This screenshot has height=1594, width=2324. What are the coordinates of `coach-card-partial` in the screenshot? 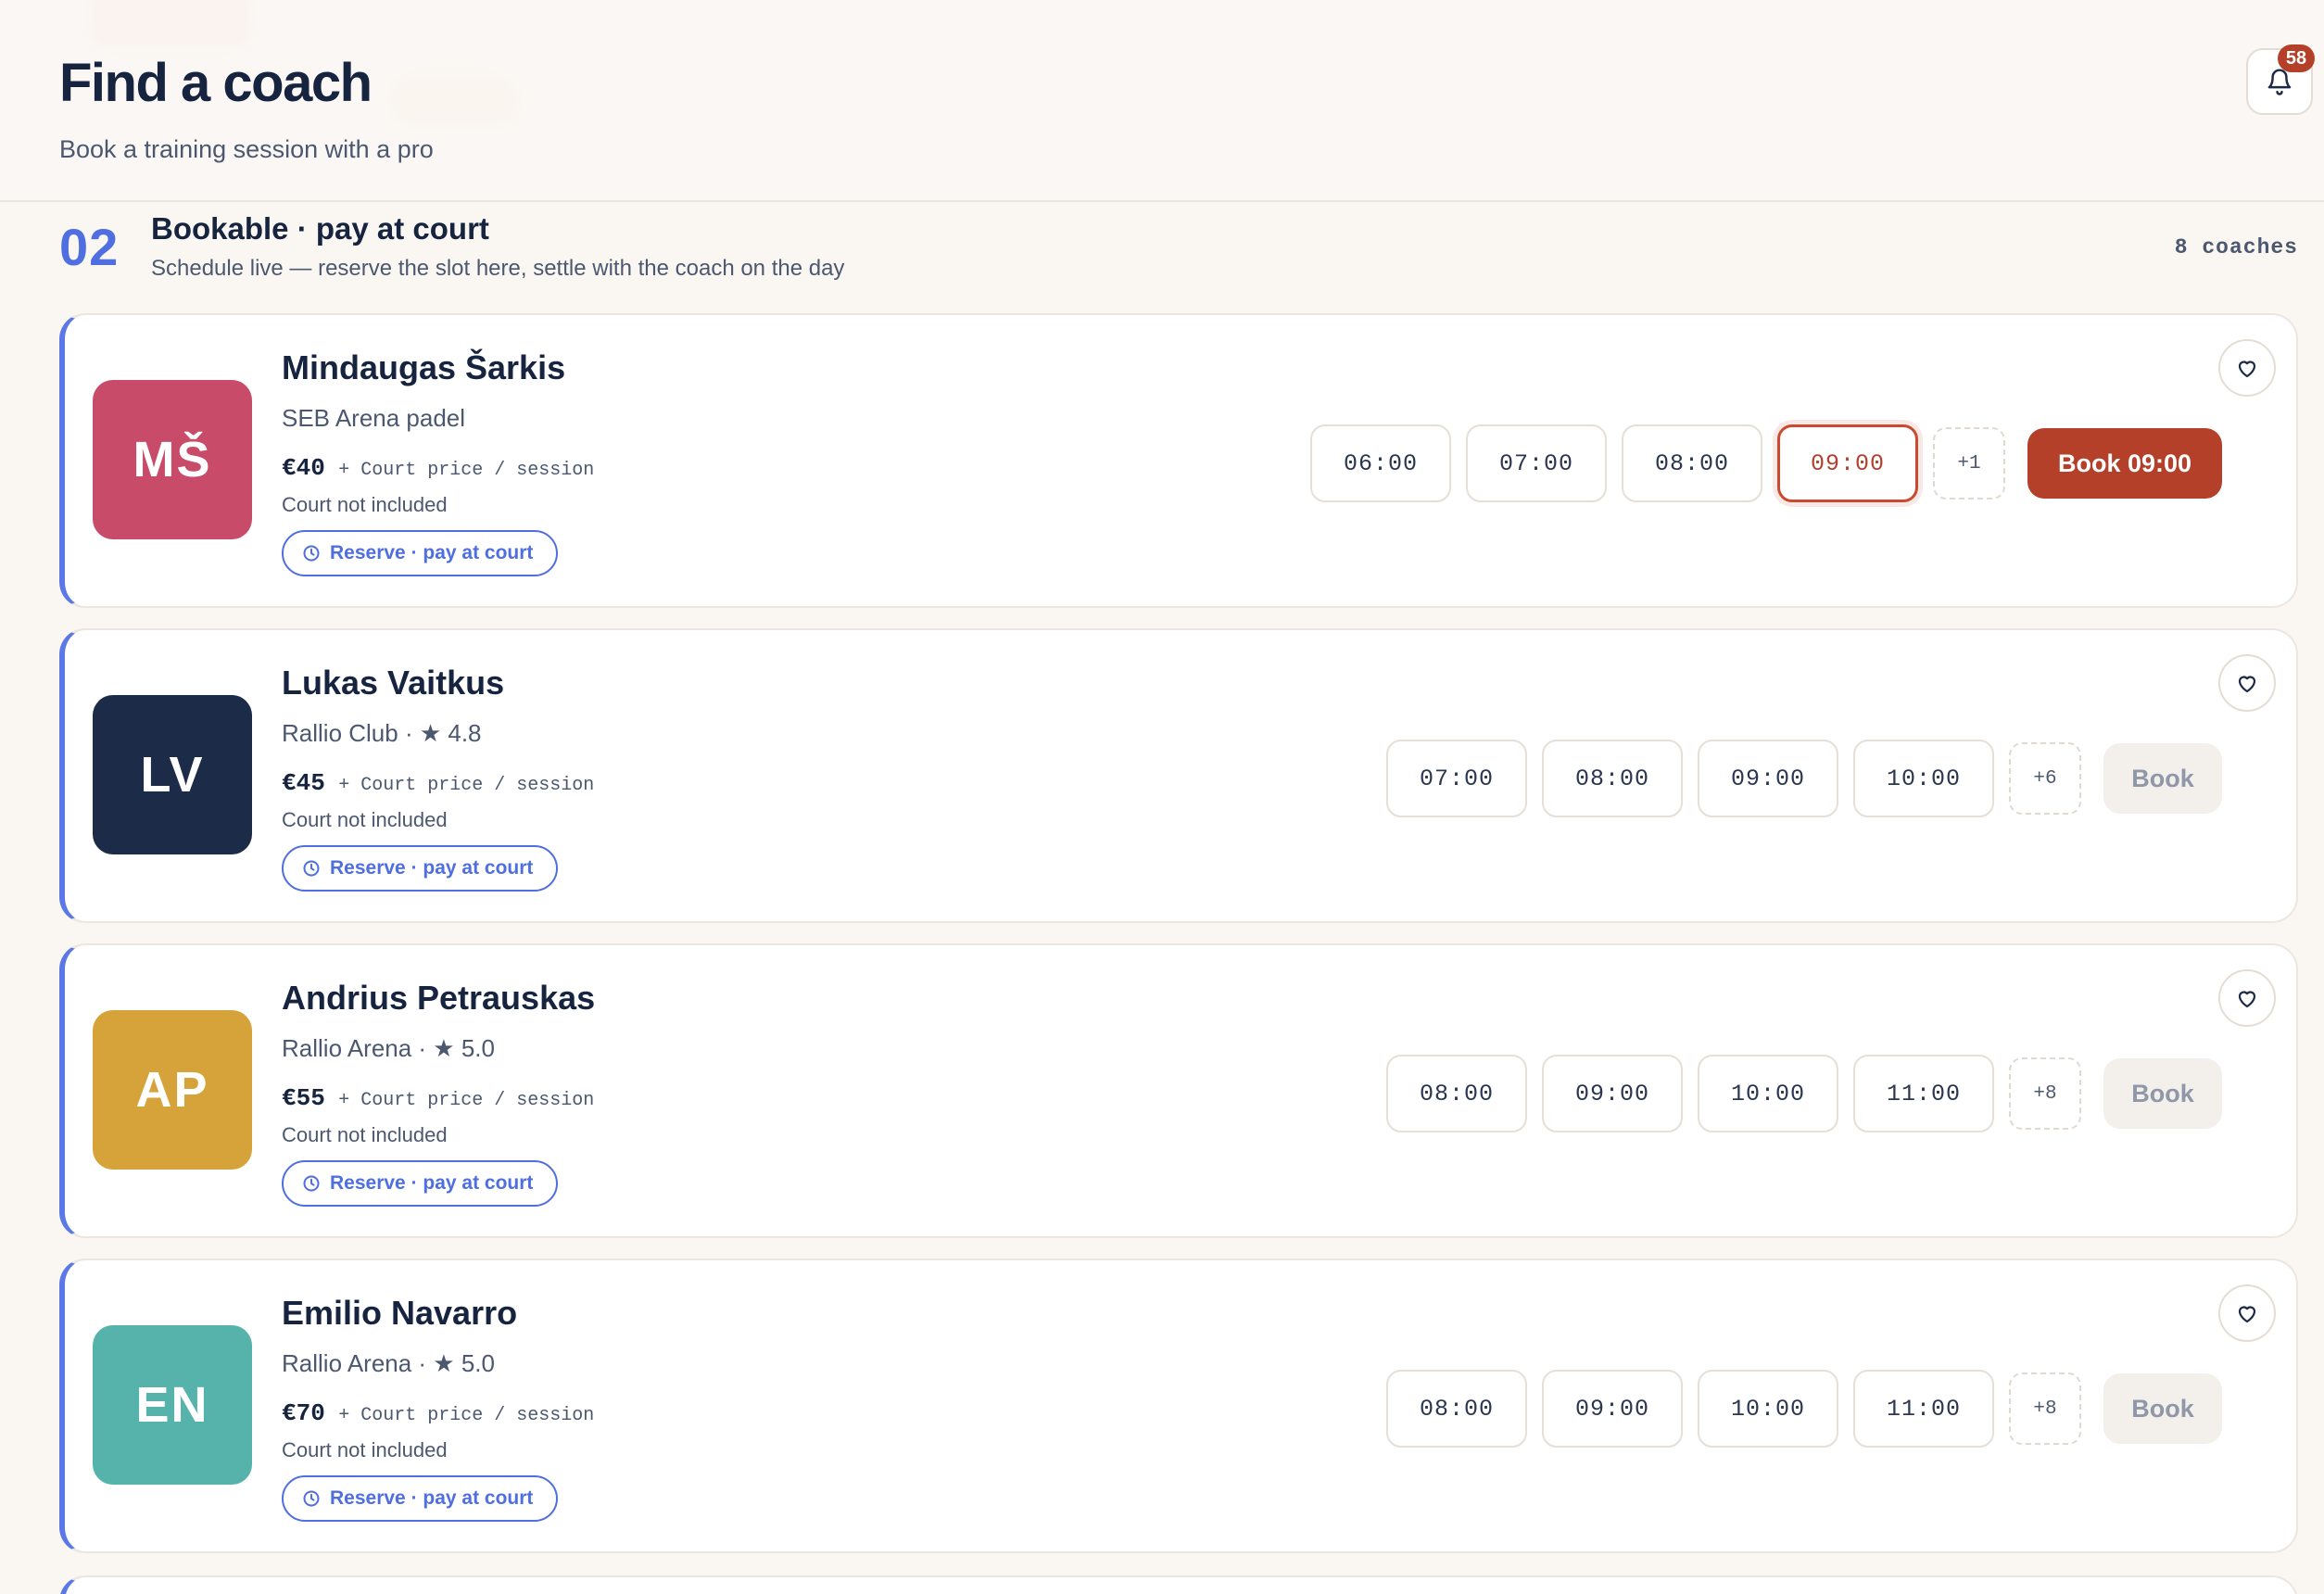 It's located at (1178, 1584).